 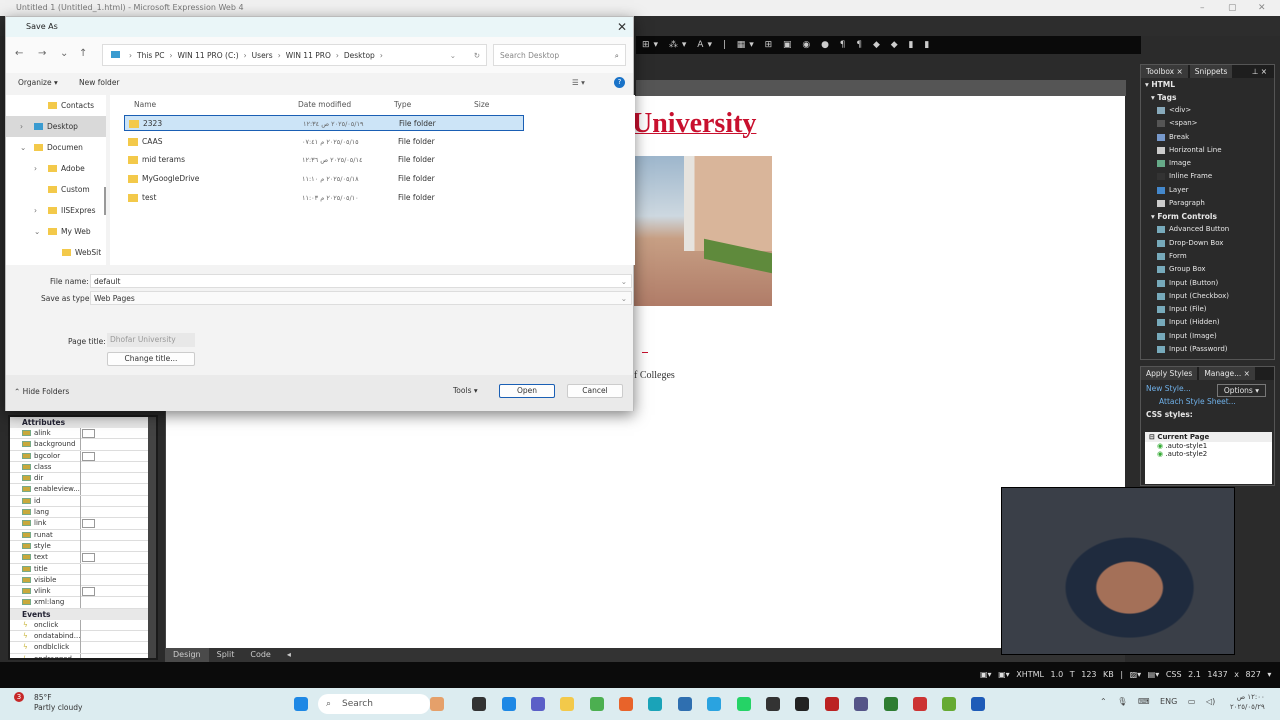 What do you see at coordinates (308, 55) in the screenshot?
I see `breadcrumb-item: WIN 11 PRO` at bounding box center [308, 55].